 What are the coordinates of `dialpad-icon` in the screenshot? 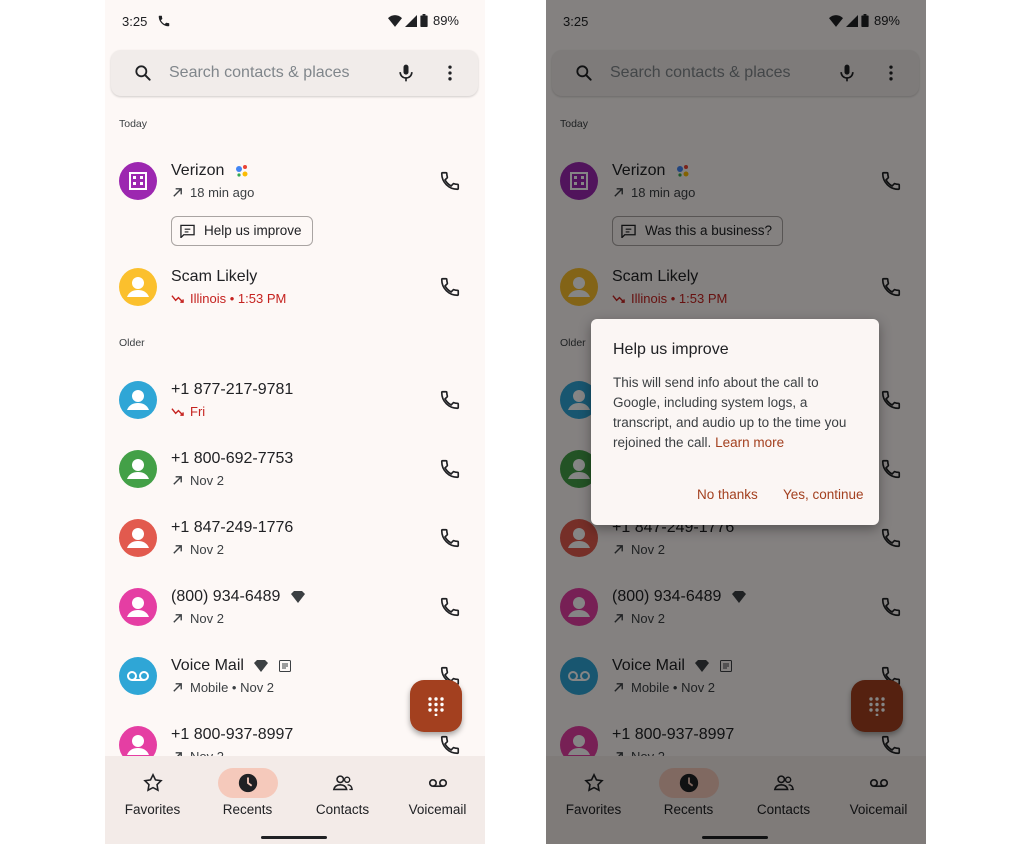 It's located at (436, 706).